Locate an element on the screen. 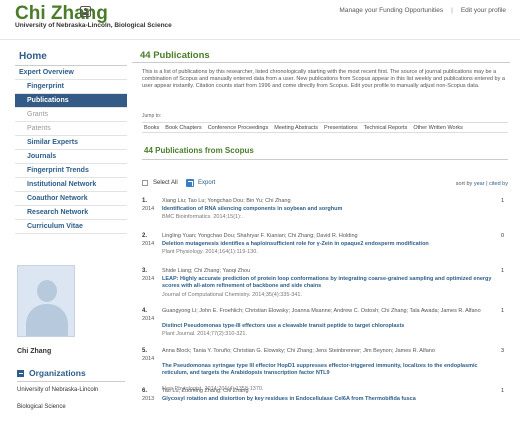  jump-to-label: Jump to: is located at coordinates (152, 116).